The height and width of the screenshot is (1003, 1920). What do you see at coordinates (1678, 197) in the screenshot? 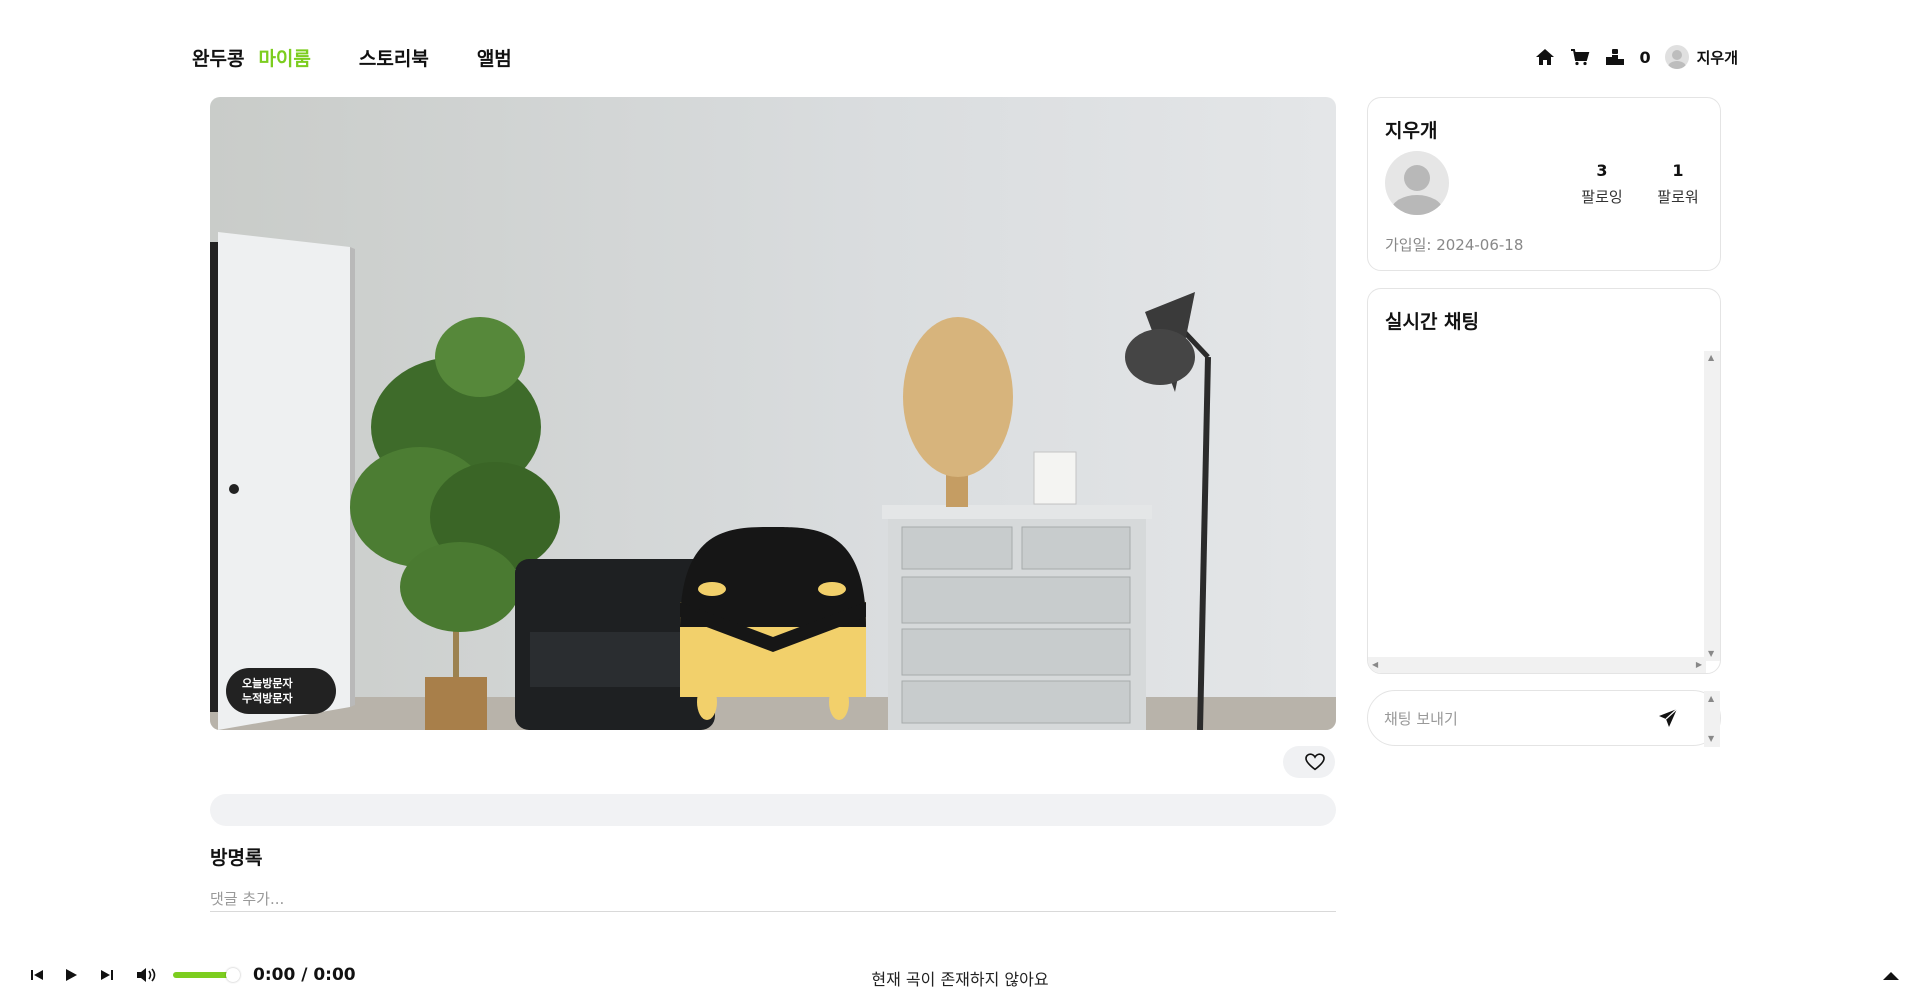
I see `followers-label: 팔로워` at bounding box center [1678, 197].